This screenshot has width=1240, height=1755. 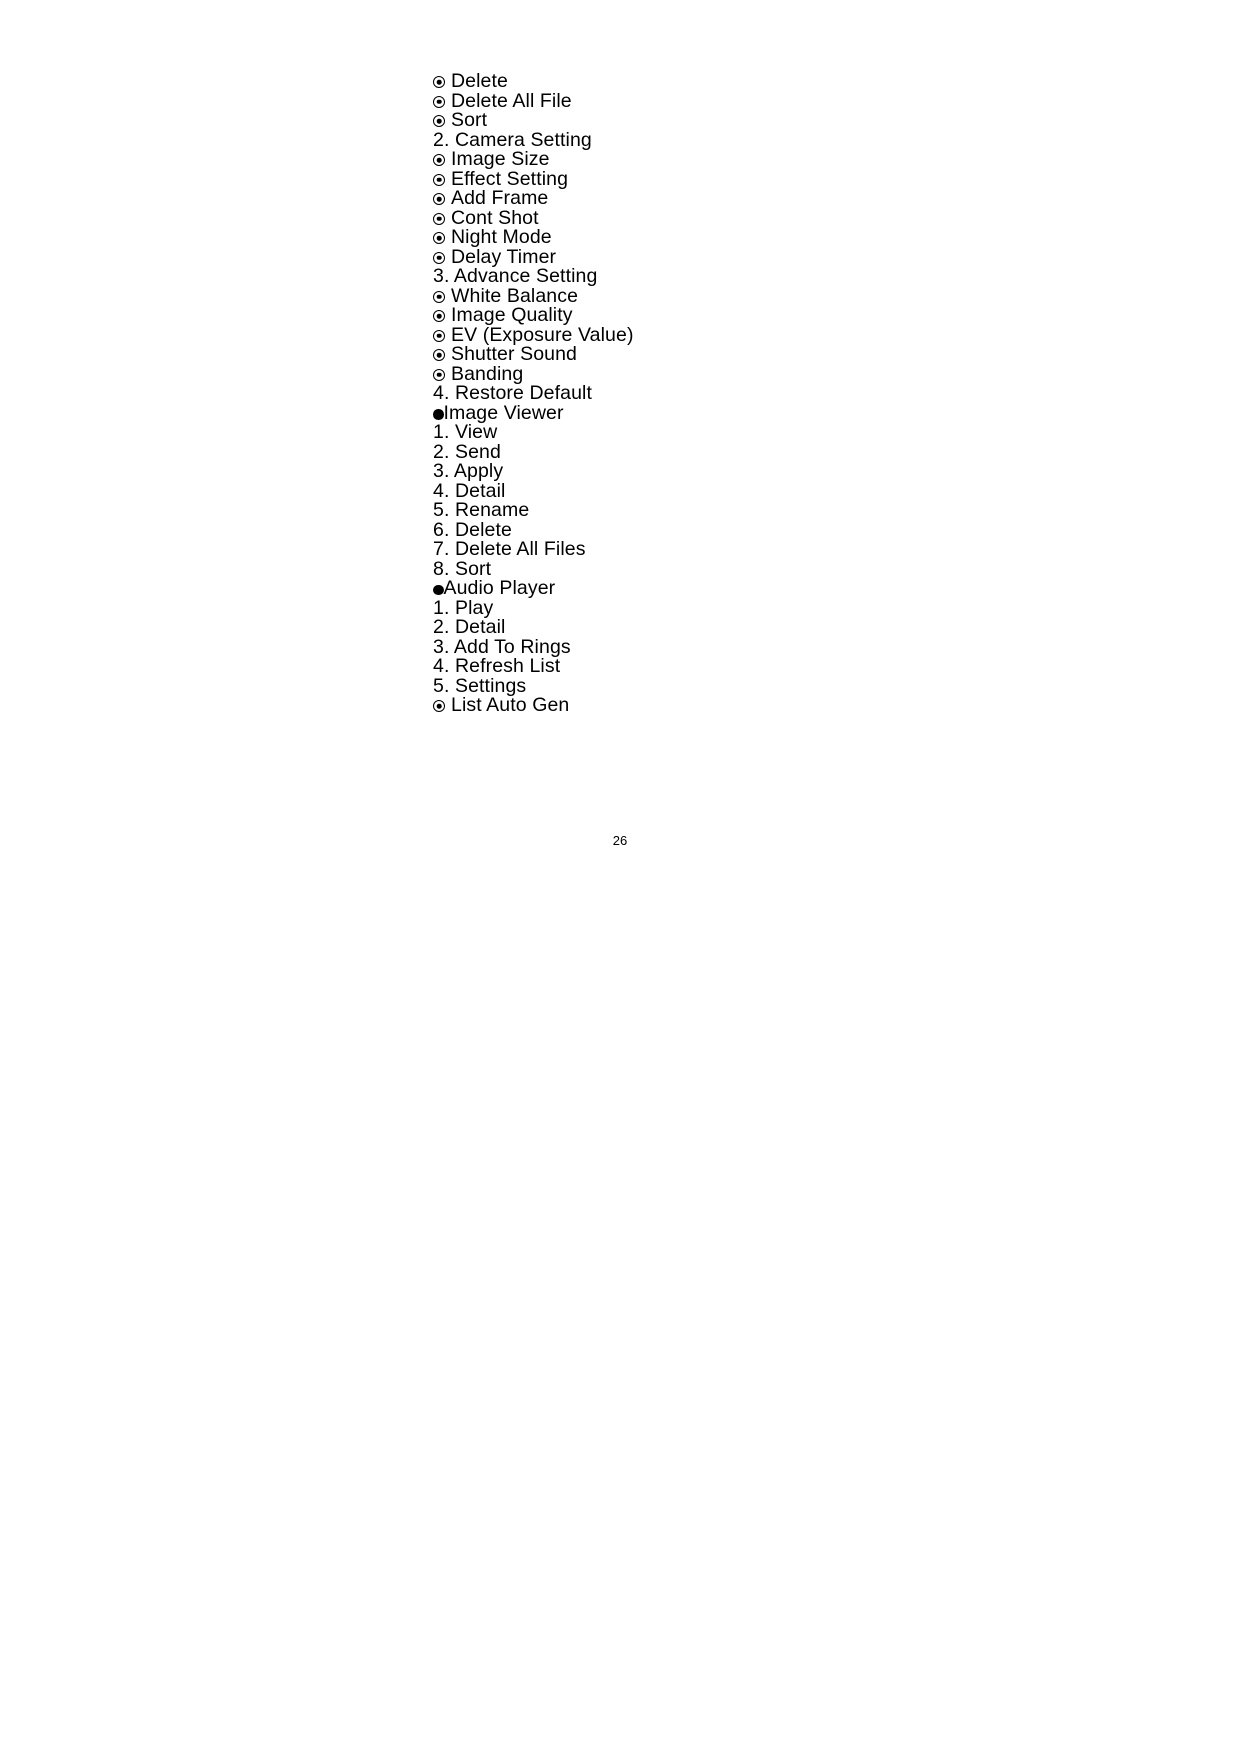 What do you see at coordinates (693, 608) in the screenshot?
I see `menu-line: 1. Play` at bounding box center [693, 608].